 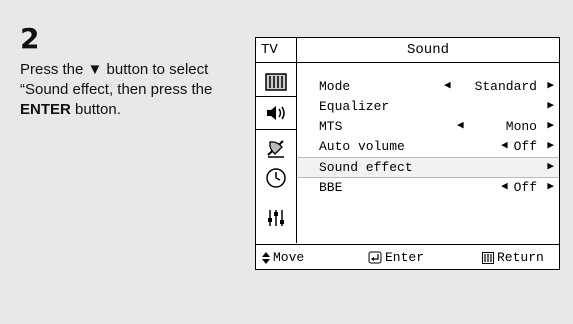 I want to click on row-value: Standard, so click(x=505, y=86).